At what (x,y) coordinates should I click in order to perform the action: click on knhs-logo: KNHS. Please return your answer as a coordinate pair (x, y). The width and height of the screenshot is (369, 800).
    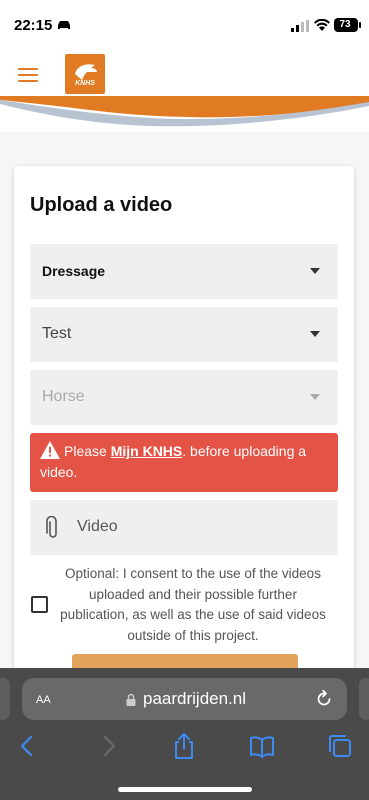
    Looking at the image, I should click on (85, 74).